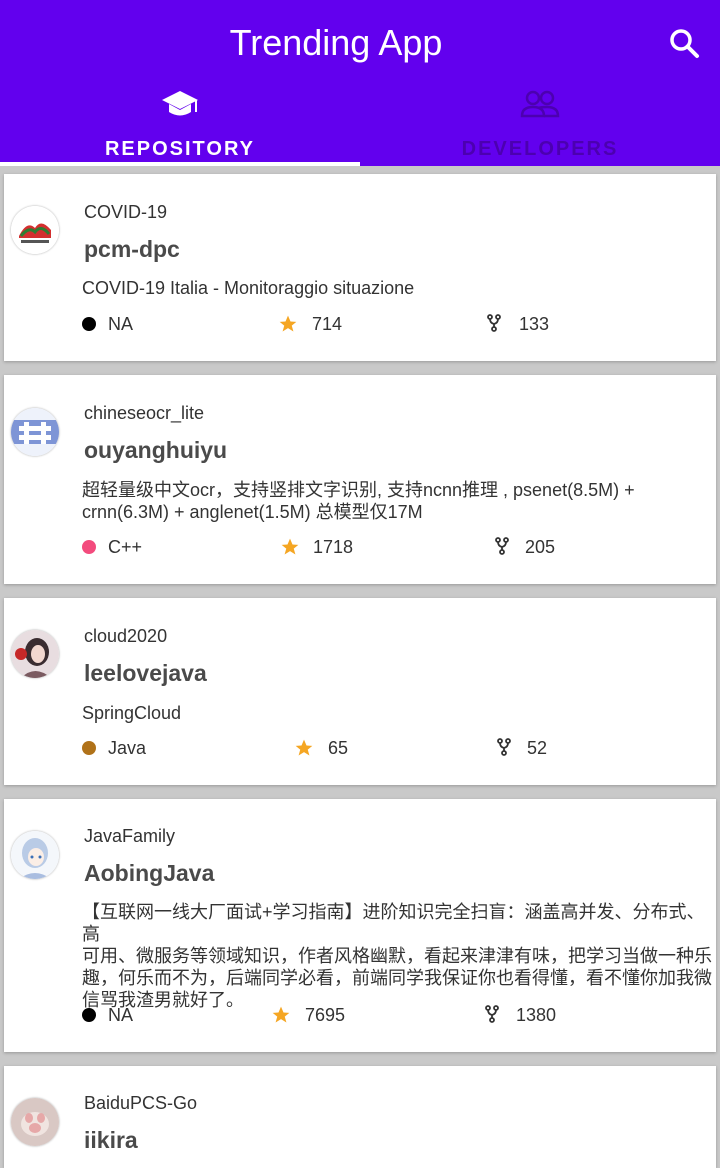 This screenshot has height=1168, width=720. What do you see at coordinates (540, 104) in the screenshot?
I see `people-icon` at bounding box center [540, 104].